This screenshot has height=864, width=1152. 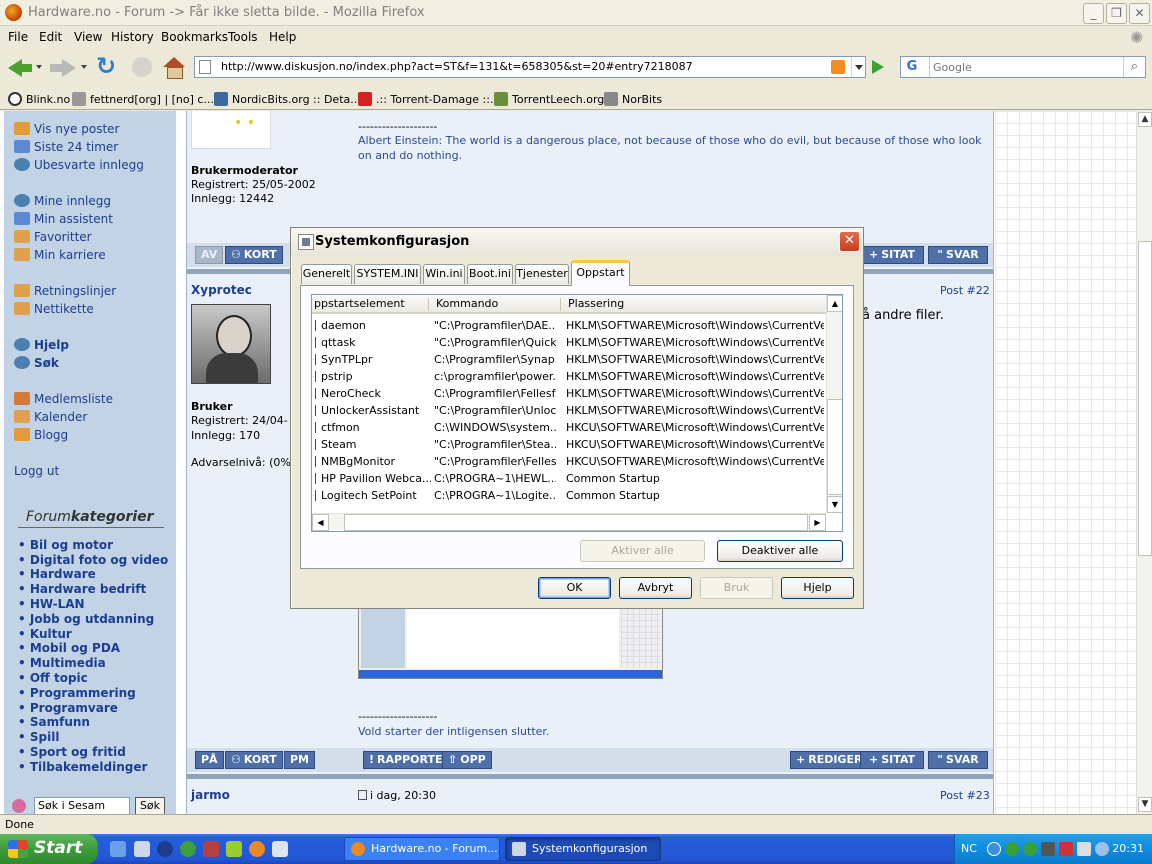 What do you see at coordinates (68, 708) in the screenshot?
I see `category-item: • Programvare` at bounding box center [68, 708].